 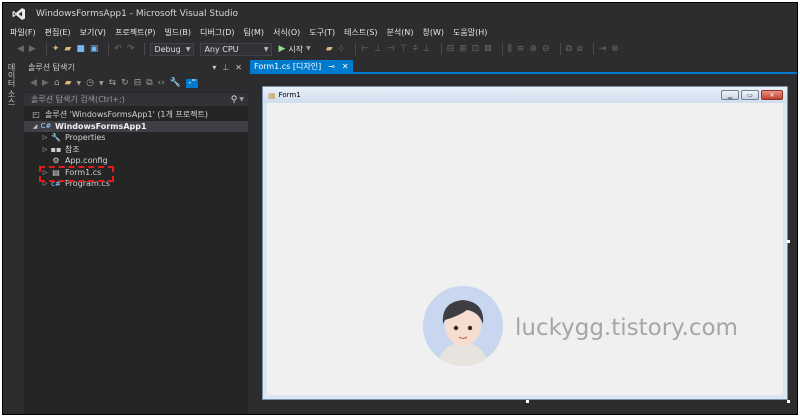 I want to click on menu-tools: 도구(T), so click(x=322, y=32).